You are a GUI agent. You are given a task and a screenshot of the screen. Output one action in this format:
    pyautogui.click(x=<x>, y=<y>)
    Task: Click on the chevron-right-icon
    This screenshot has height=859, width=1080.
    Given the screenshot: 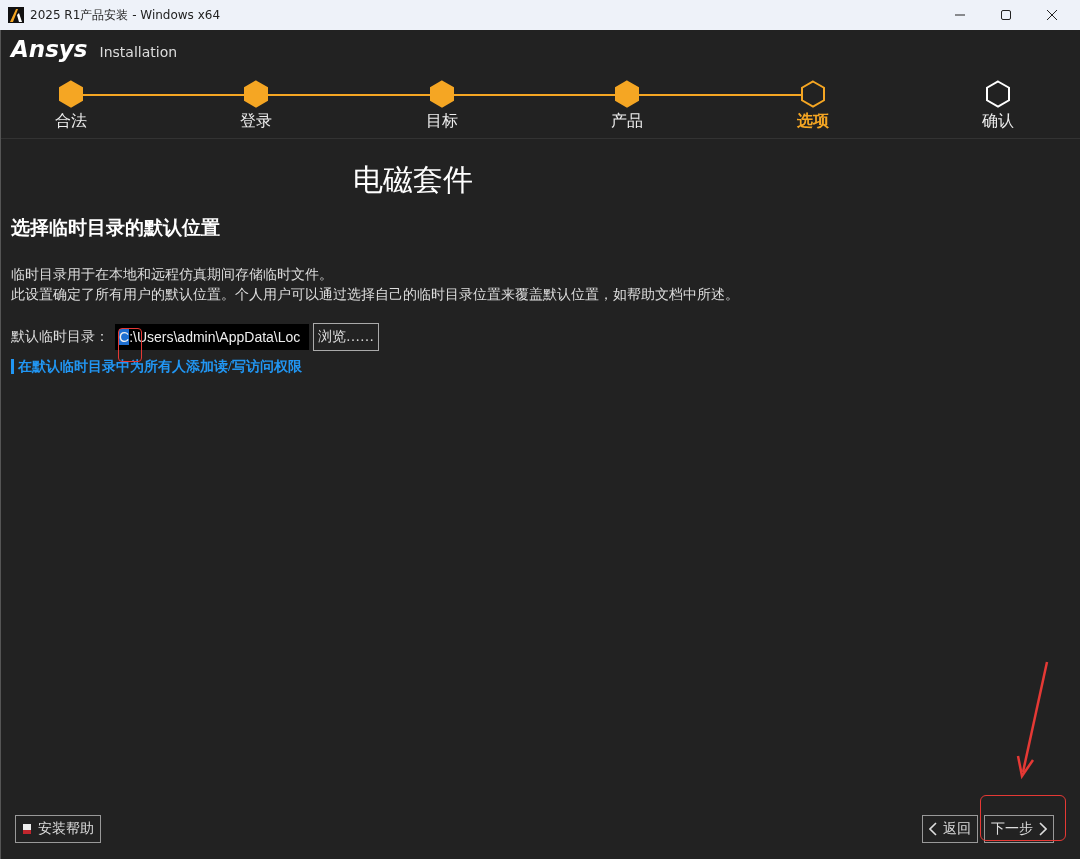 What is the action you would take?
    pyautogui.click(x=1043, y=829)
    